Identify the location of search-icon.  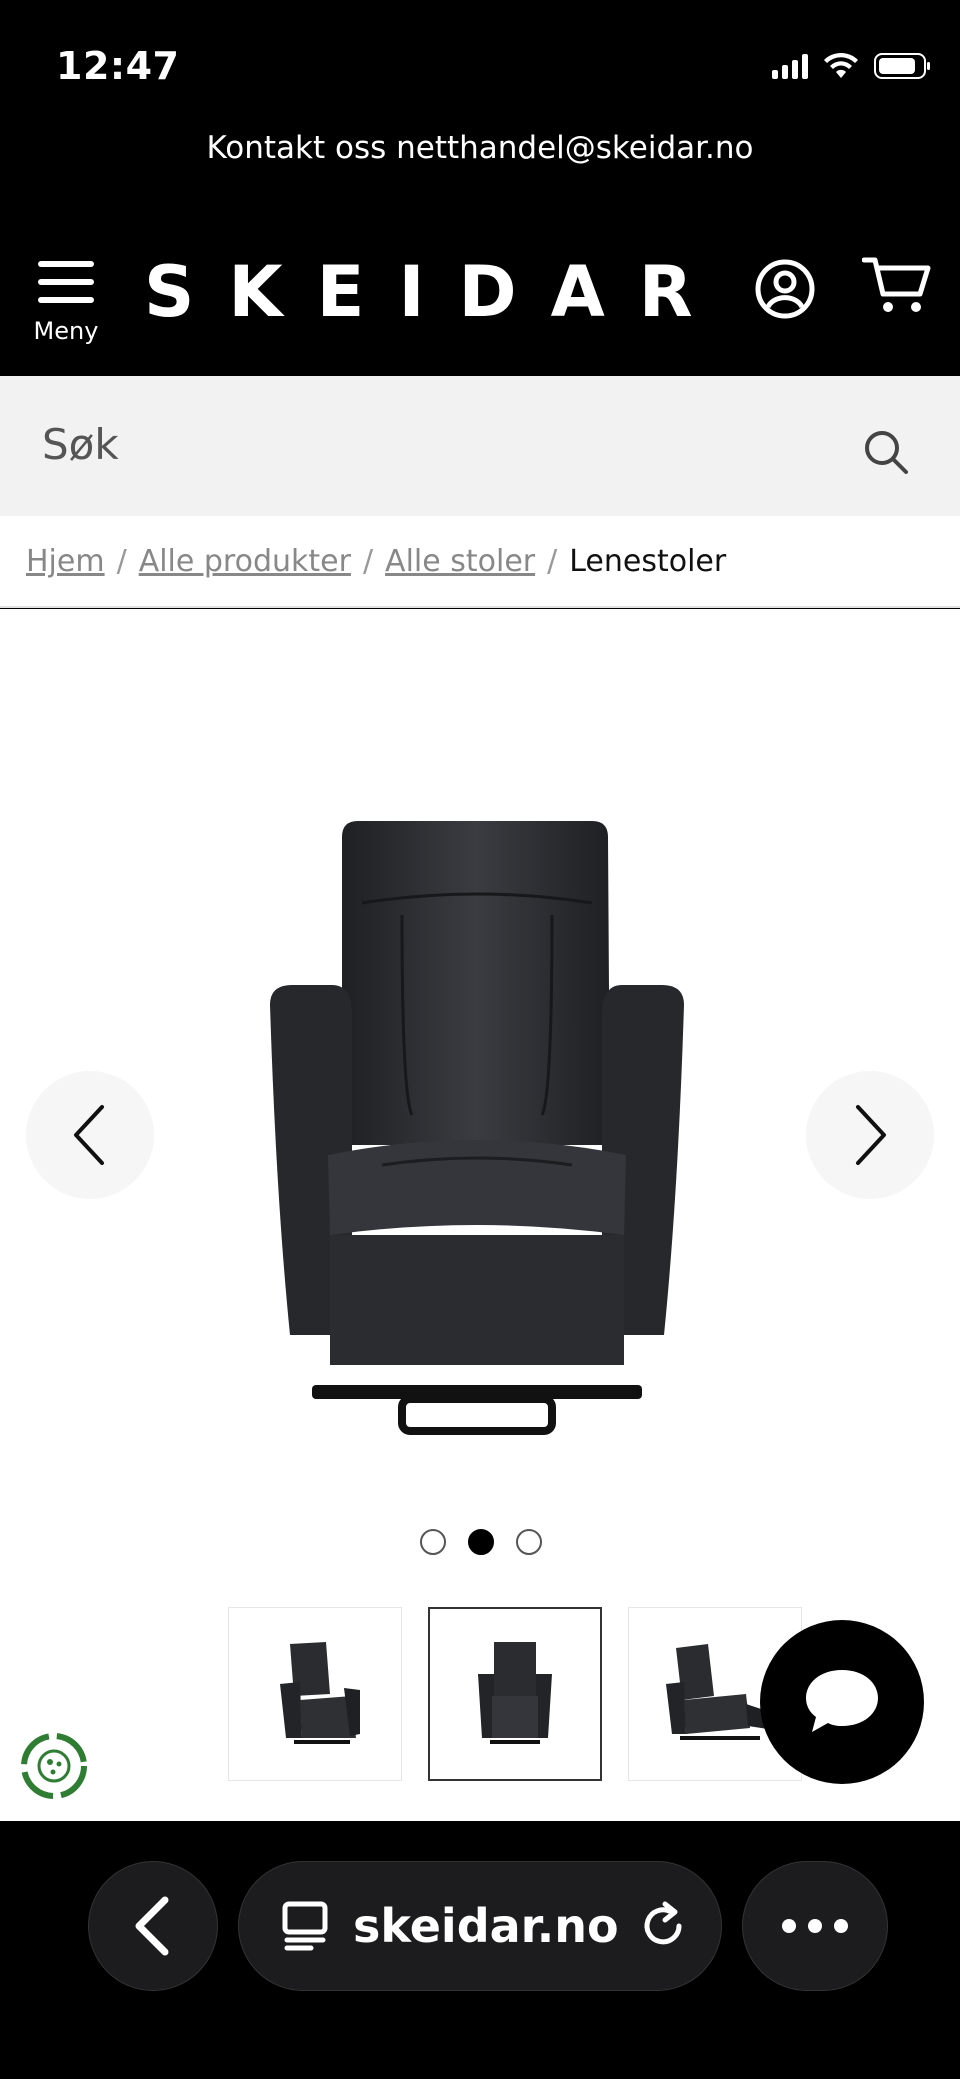
(886, 452).